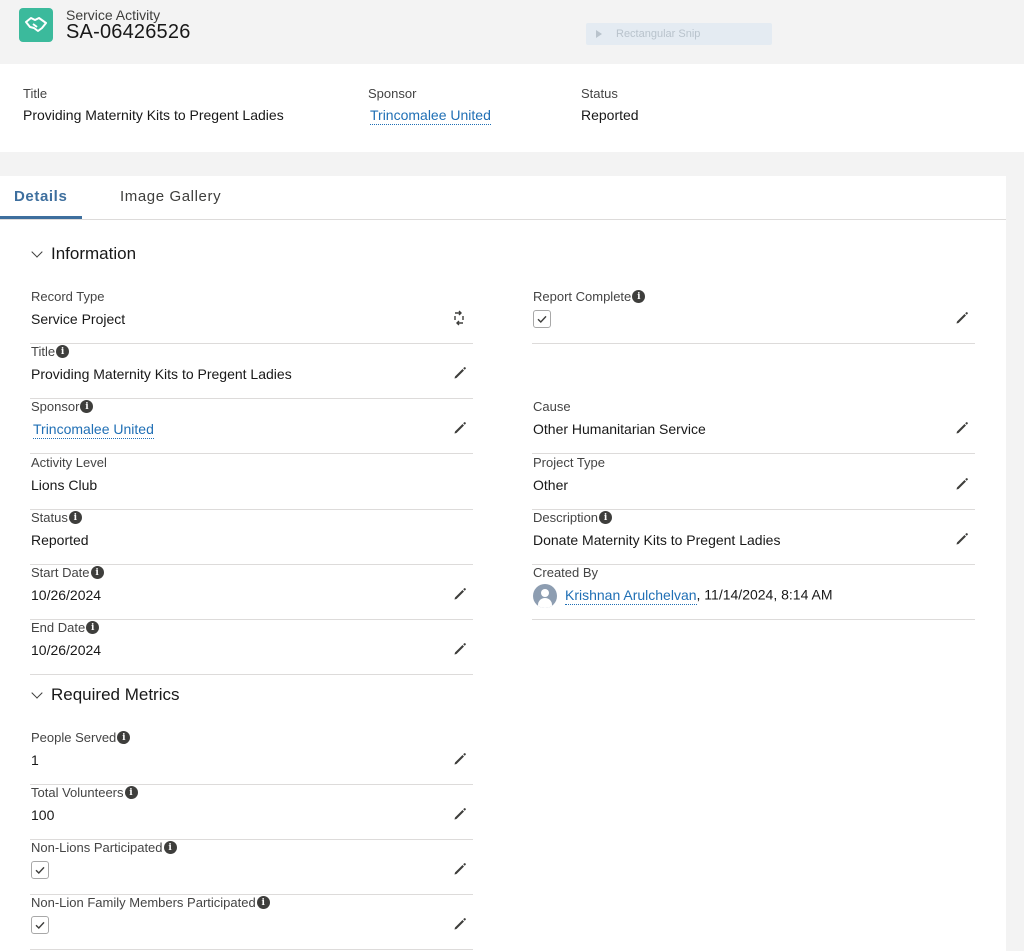  I want to click on field-label: Cause, so click(552, 406).